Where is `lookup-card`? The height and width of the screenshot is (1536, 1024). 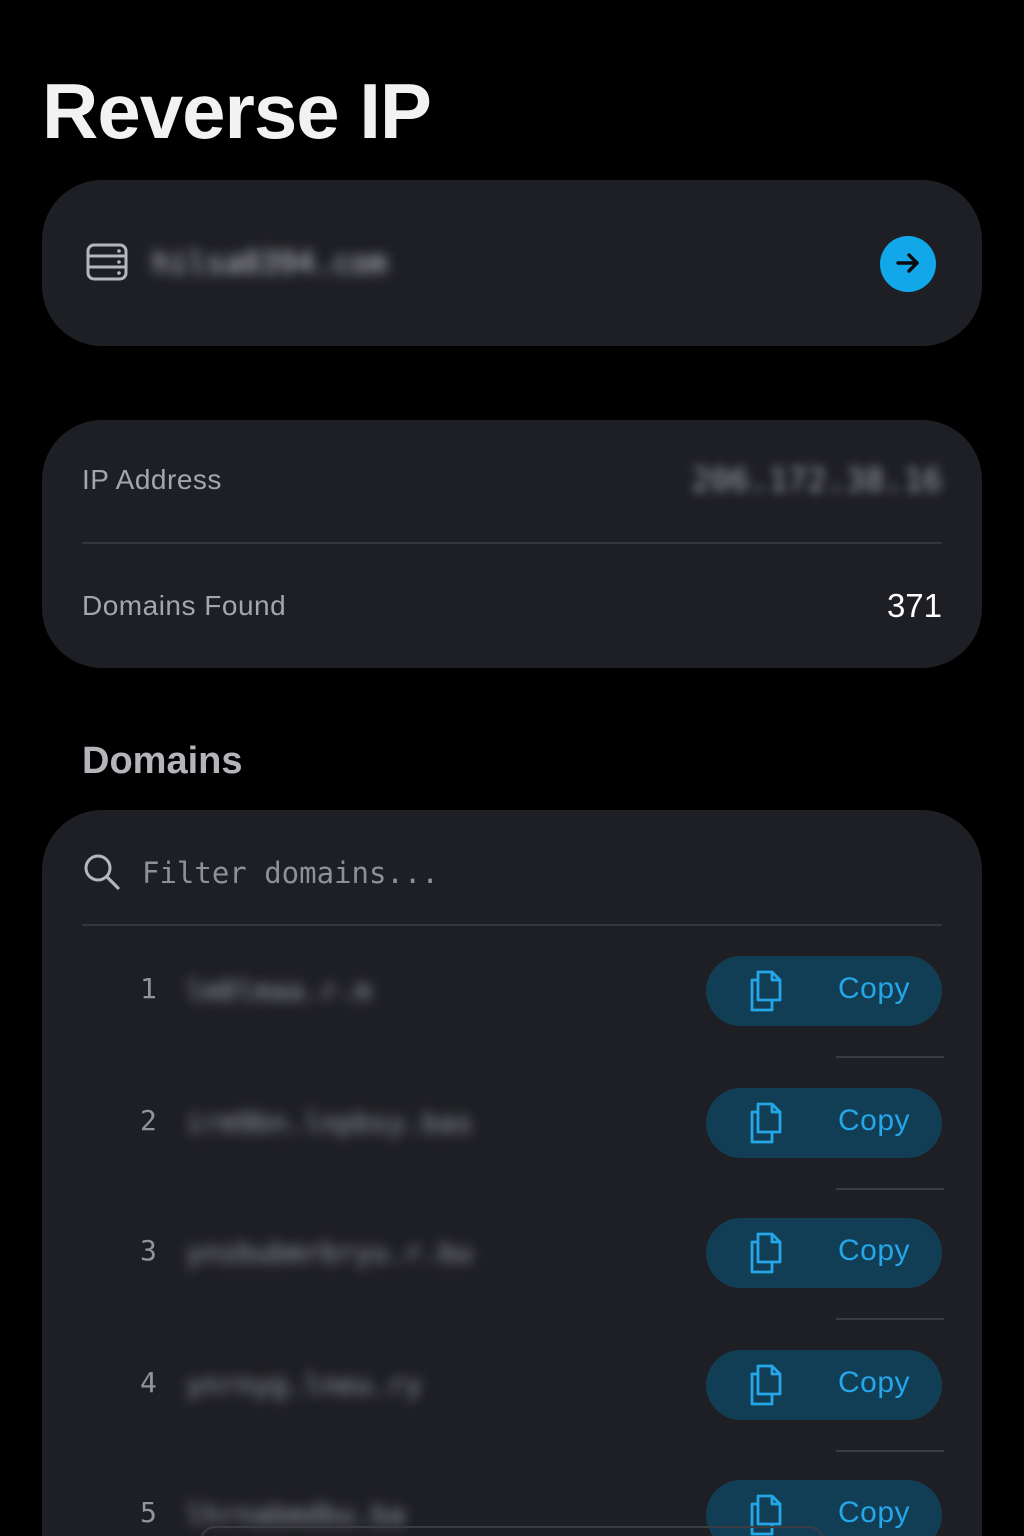 lookup-card is located at coordinates (512, 263).